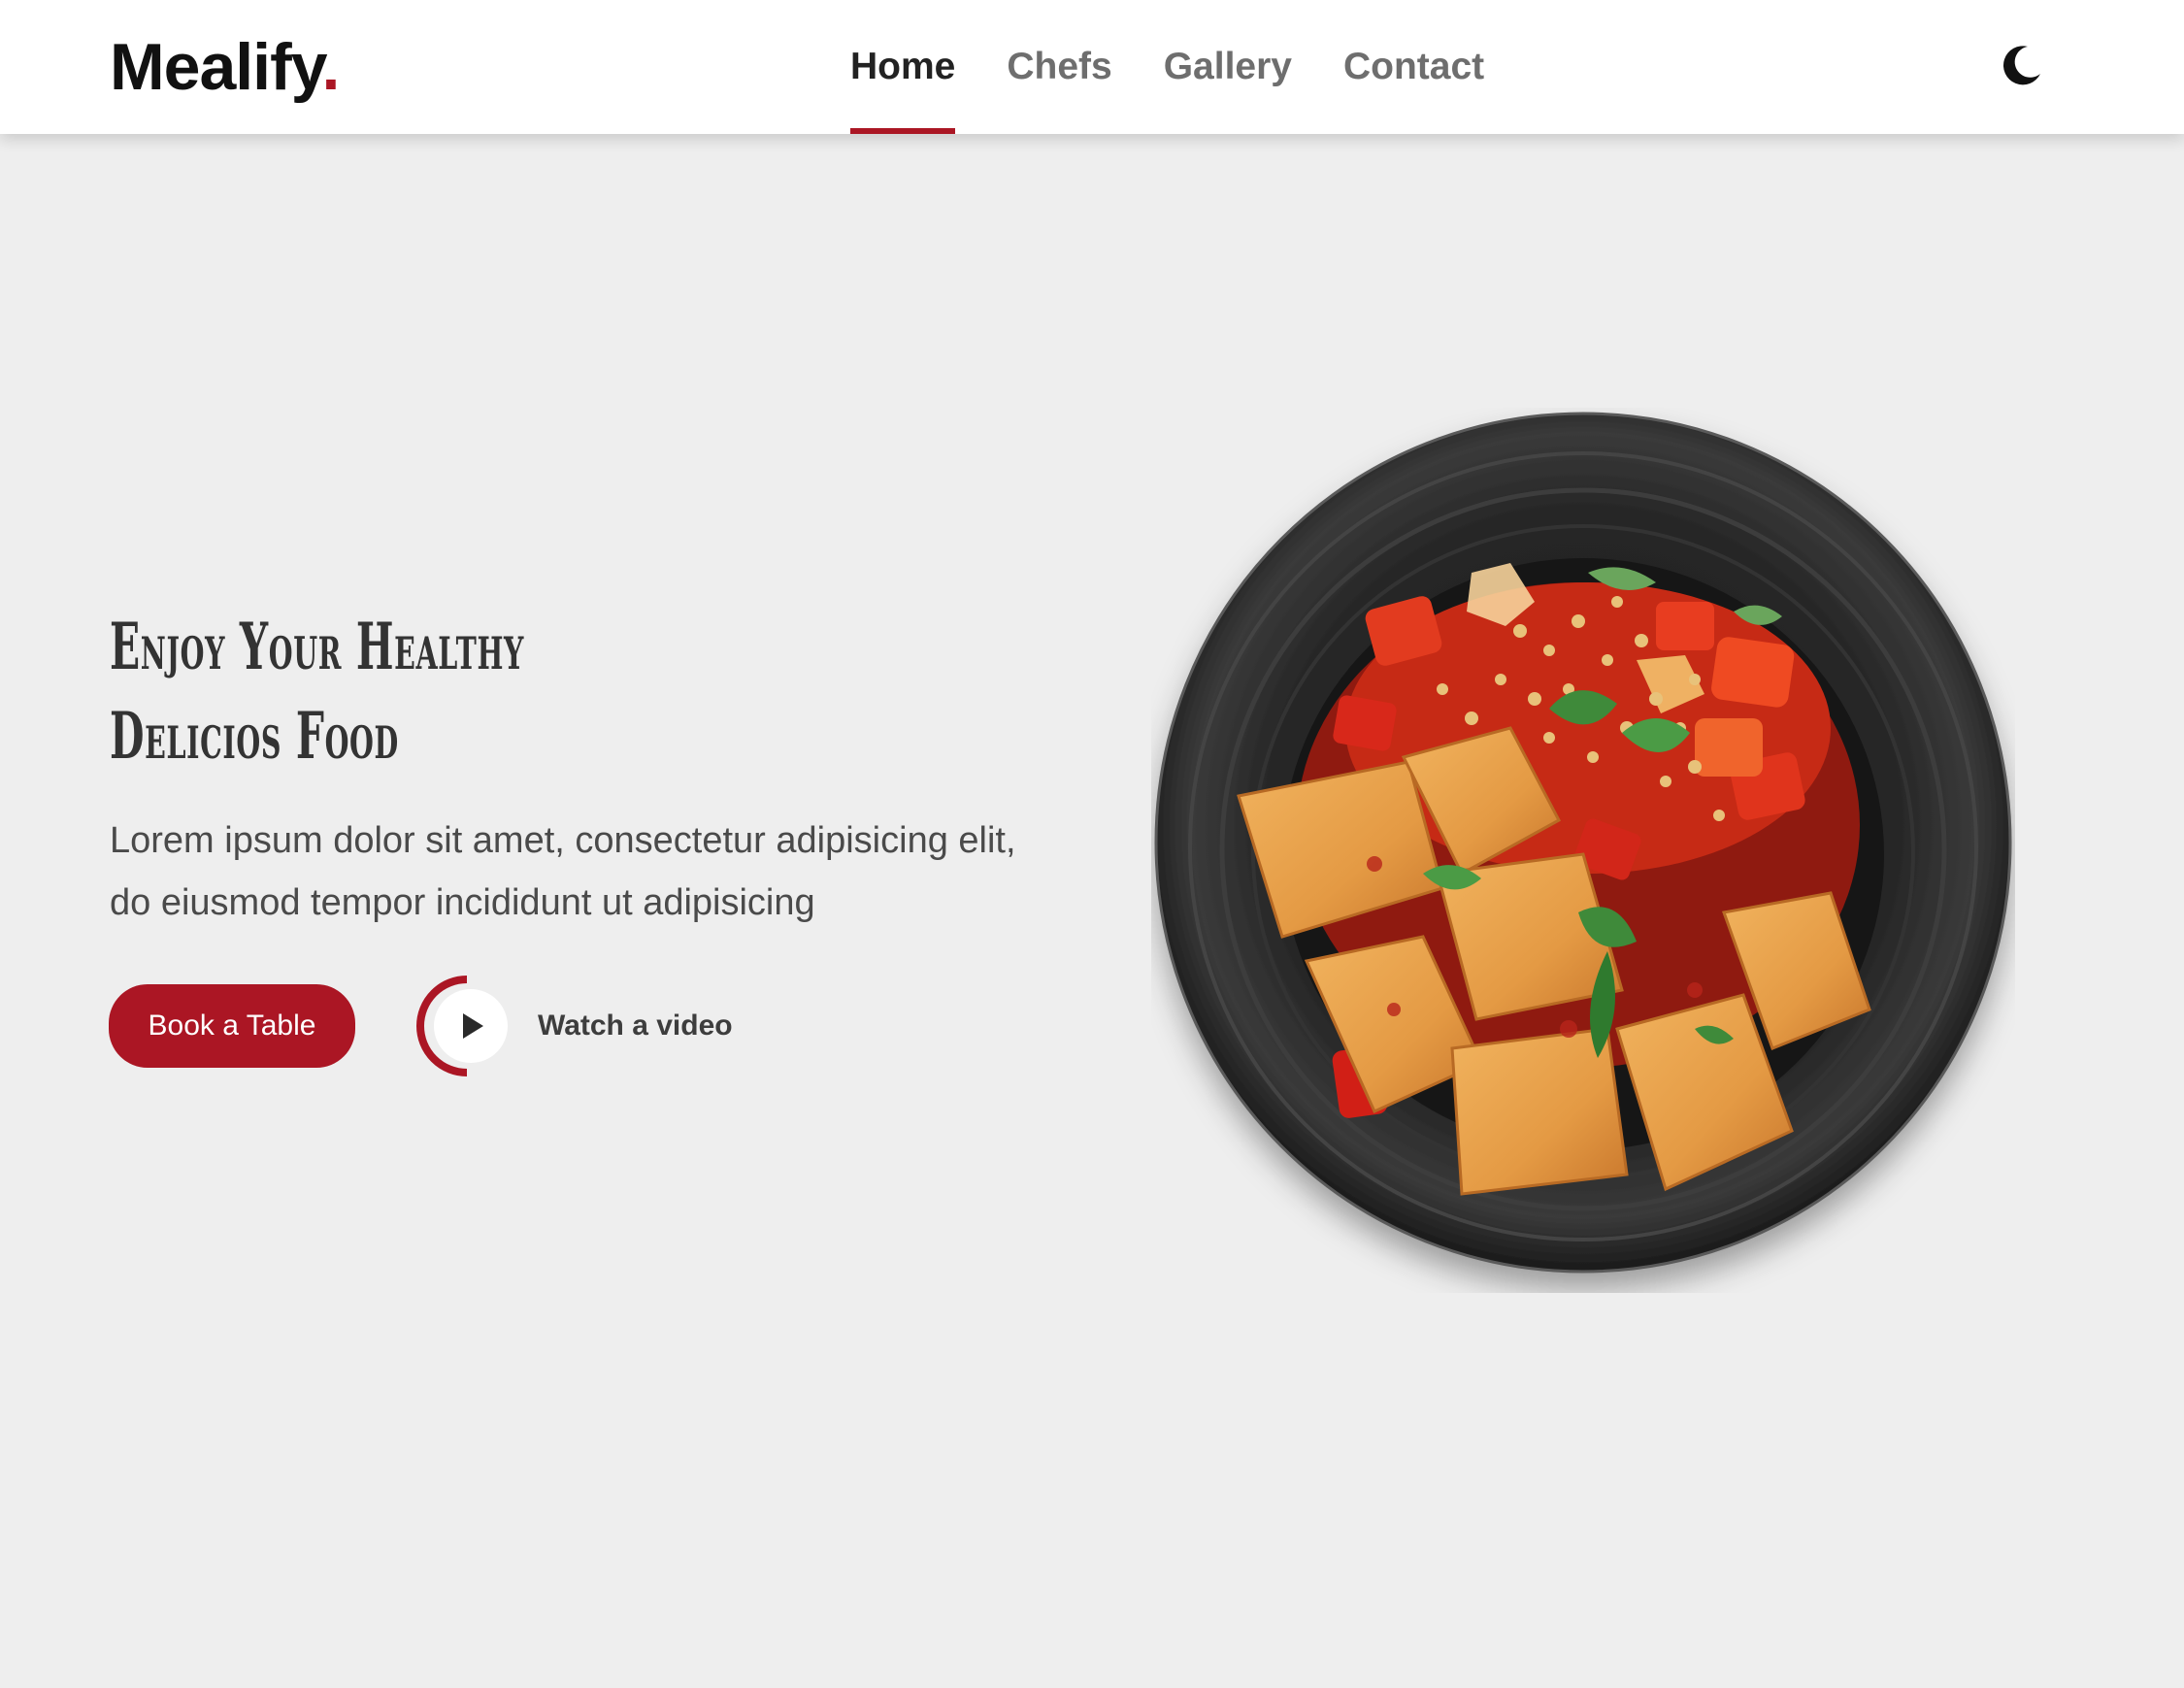  Describe the element at coordinates (1413, 67) in the screenshot. I see `nav-item-contact: Contact` at that location.